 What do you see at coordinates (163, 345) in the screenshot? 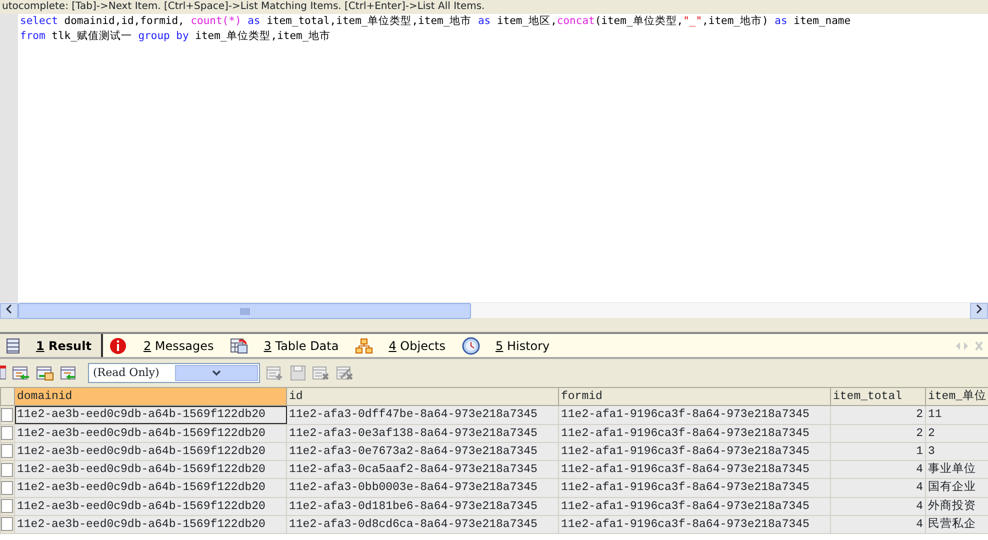
I see `tab: 2 Messages` at bounding box center [163, 345].